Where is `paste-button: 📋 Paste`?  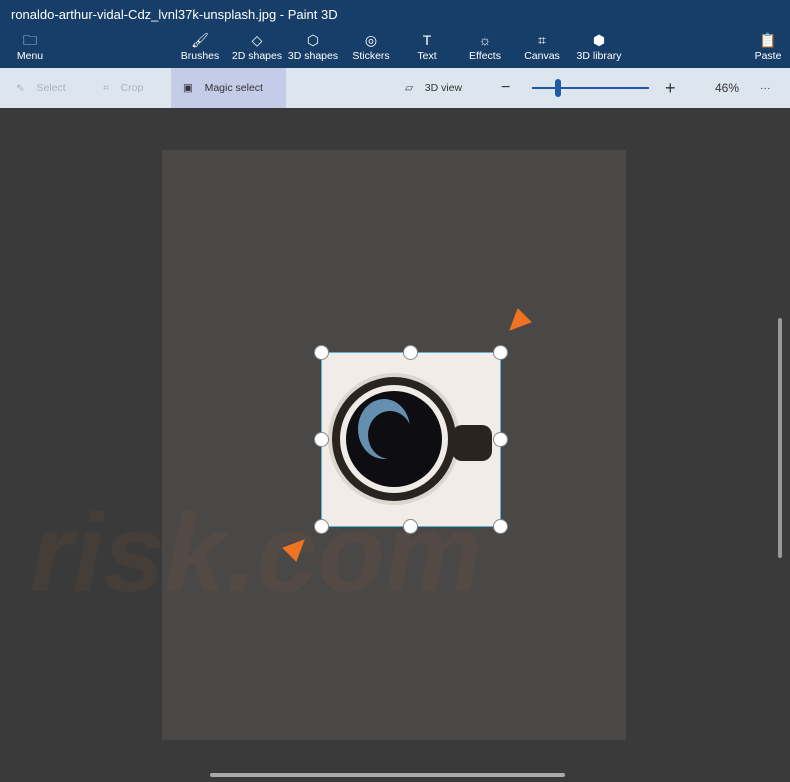
paste-button: 📋 Paste is located at coordinates (764, 49).